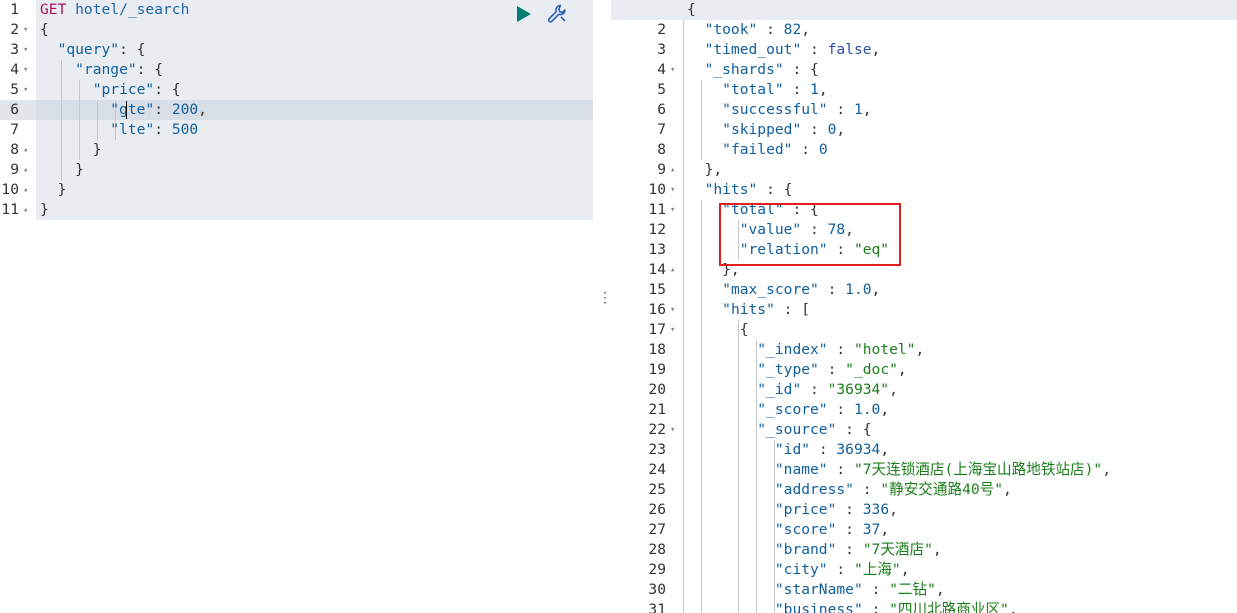 Image resolution: width=1237 pixels, height=613 pixels. Describe the element at coordinates (779, 430) in the screenshot. I see `code-line: "_source" : {` at that location.